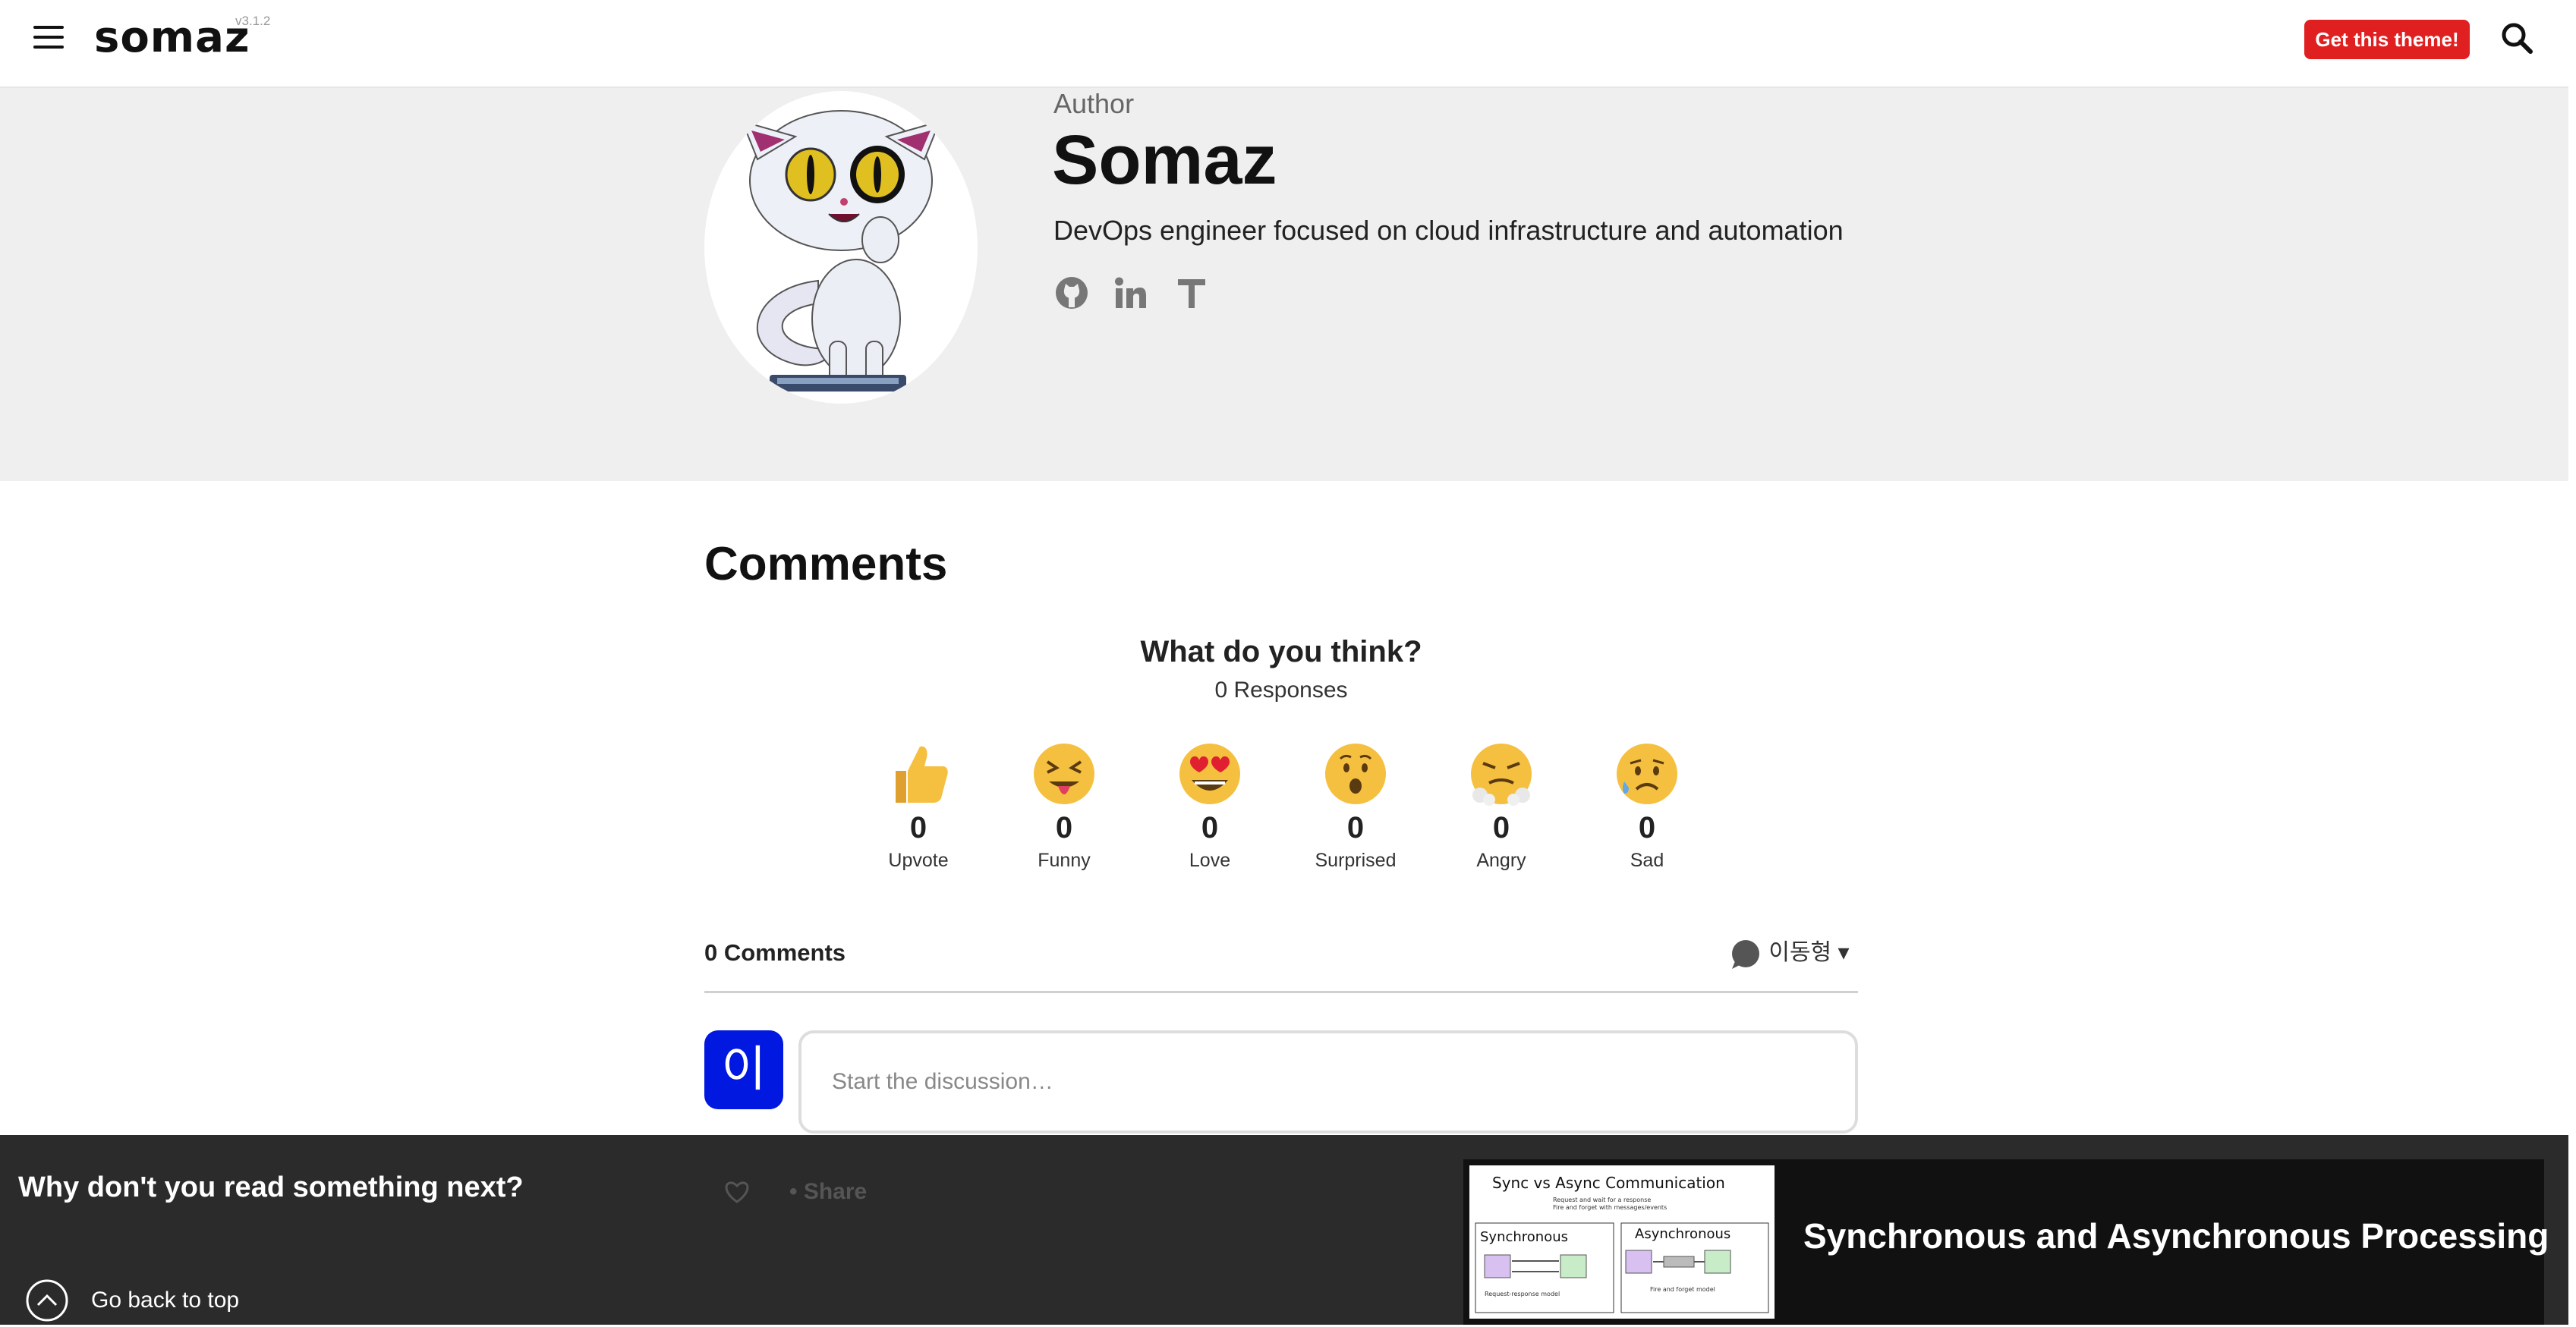 The image size is (2576, 1327). What do you see at coordinates (1071, 293) in the screenshot?
I see `github-icon` at bounding box center [1071, 293].